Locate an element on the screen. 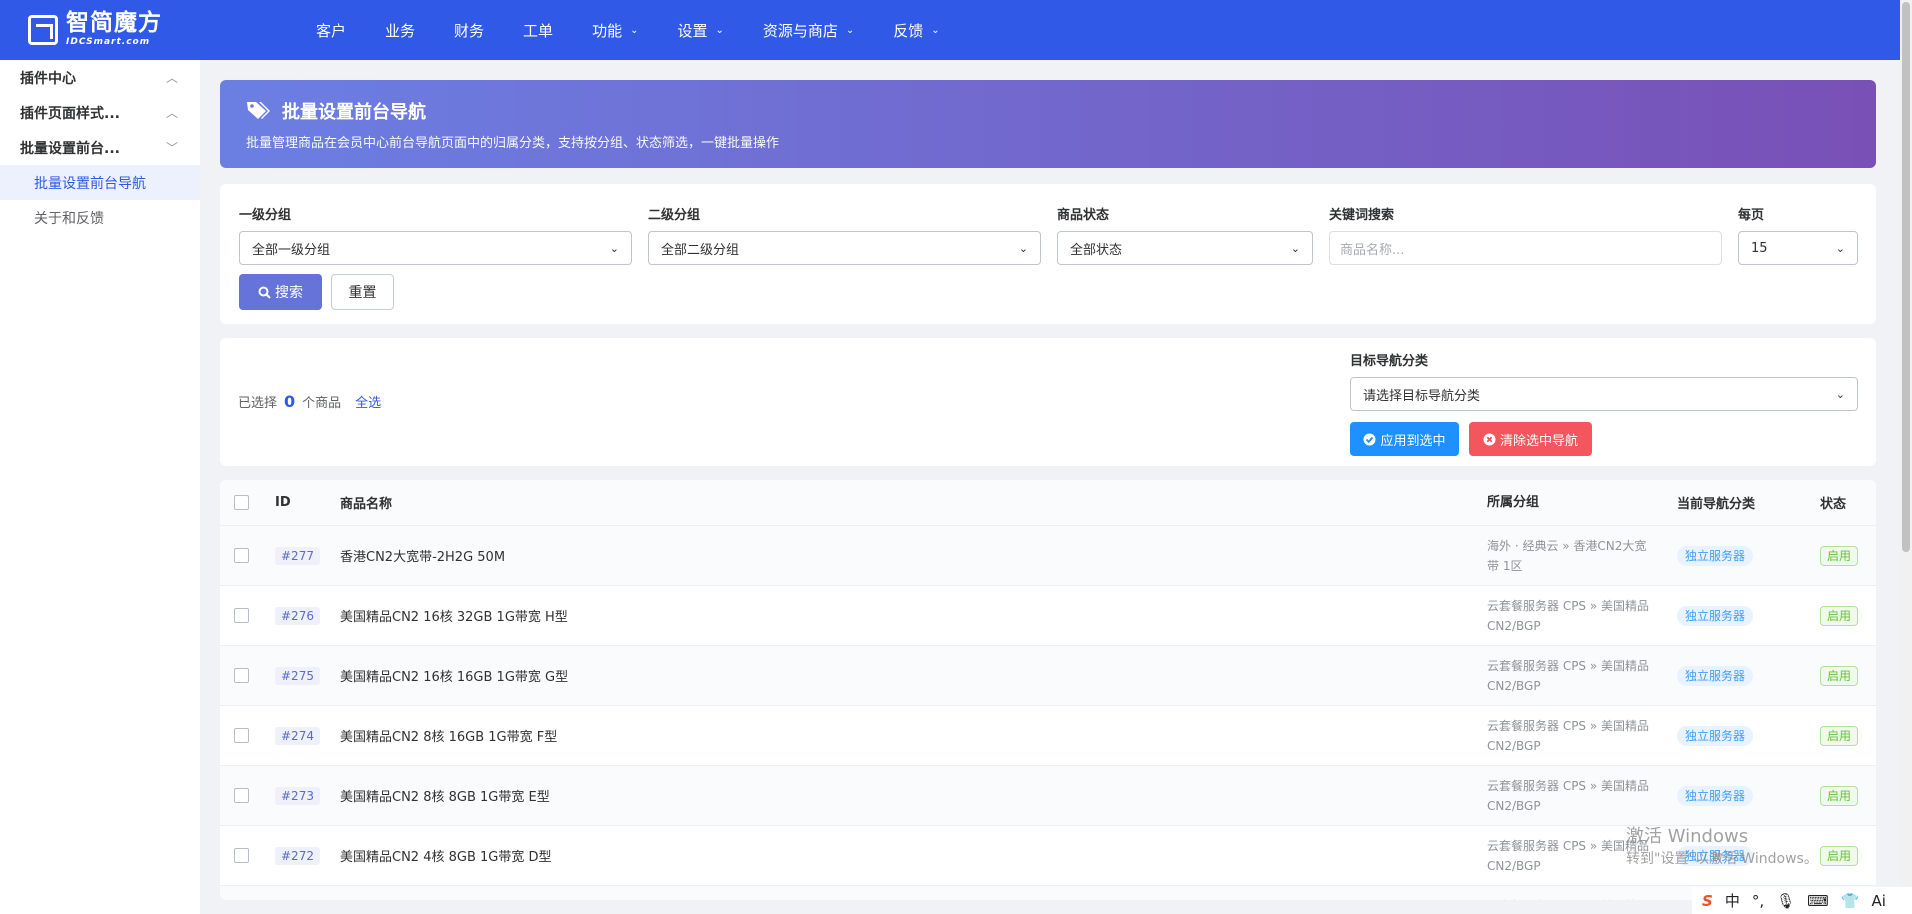  nav-item: 资源与商店 ⌄ is located at coordinates (808, 30).